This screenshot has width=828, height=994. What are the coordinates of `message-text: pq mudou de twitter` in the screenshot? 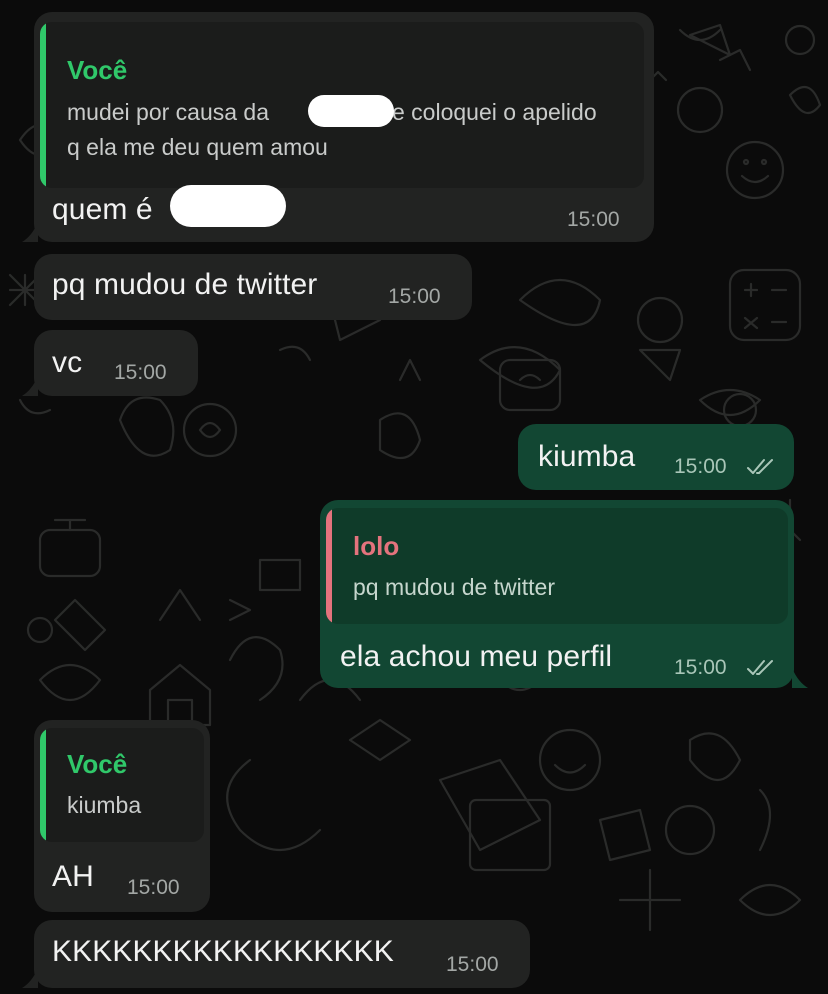 It's located at (185, 284).